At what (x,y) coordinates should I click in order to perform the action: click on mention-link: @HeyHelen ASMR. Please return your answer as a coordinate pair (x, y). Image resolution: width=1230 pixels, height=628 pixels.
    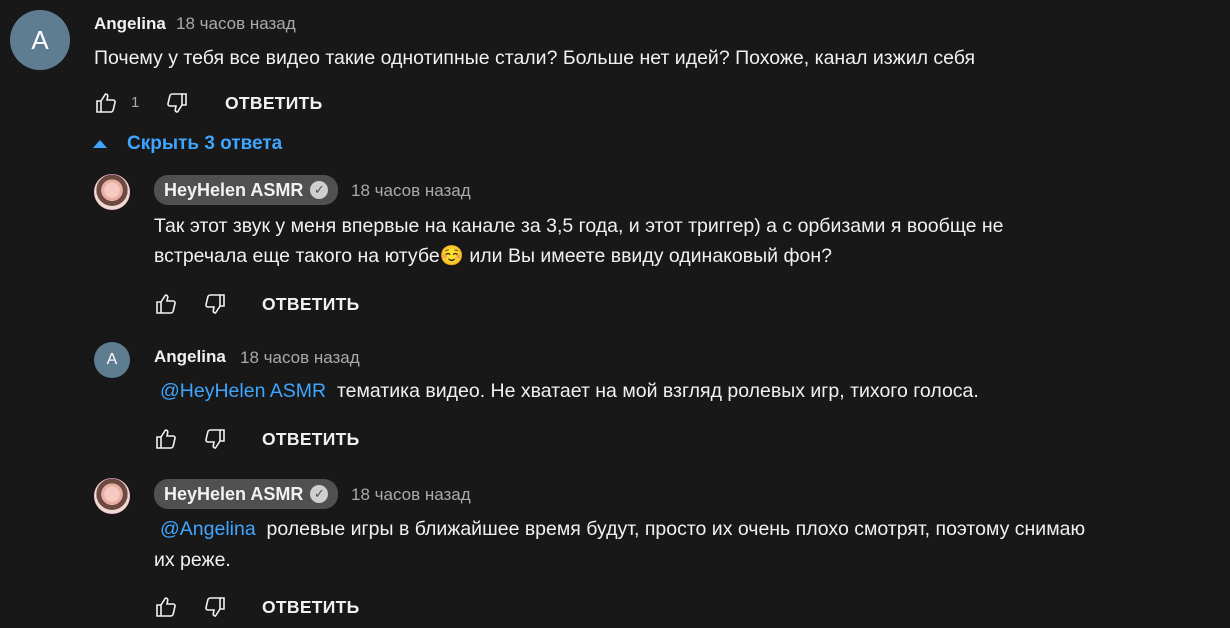
    Looking at the image, I should click on (243, 391).